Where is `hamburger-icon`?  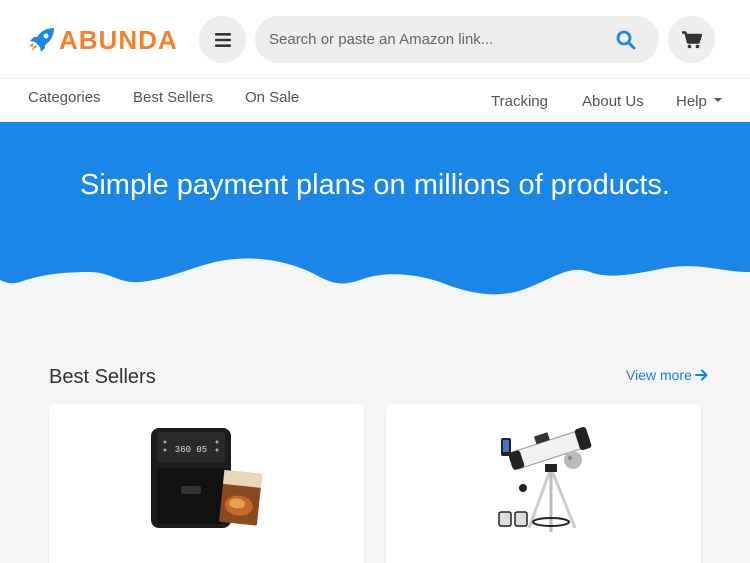
hamburger-icon is located at coordinates (222, 39).